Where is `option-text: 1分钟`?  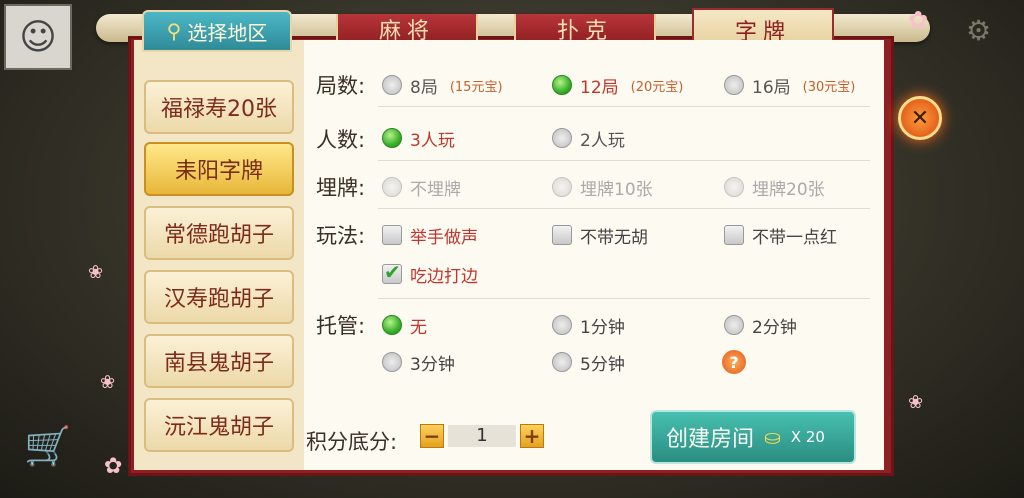 option-text: 1分钟 is located at coordinates (602, 327).